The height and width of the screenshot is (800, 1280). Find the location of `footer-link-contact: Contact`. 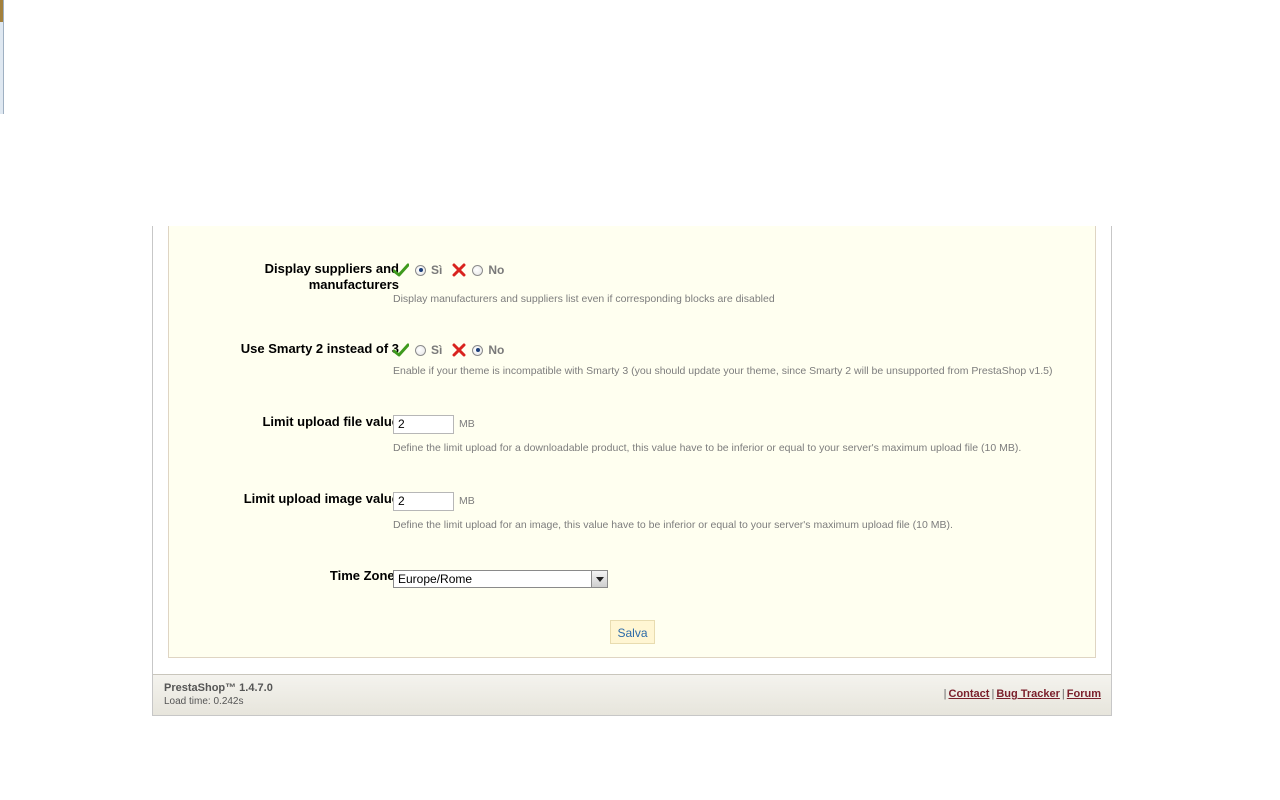

footer-link-contact: Contact is located at coordinates (969, 694).